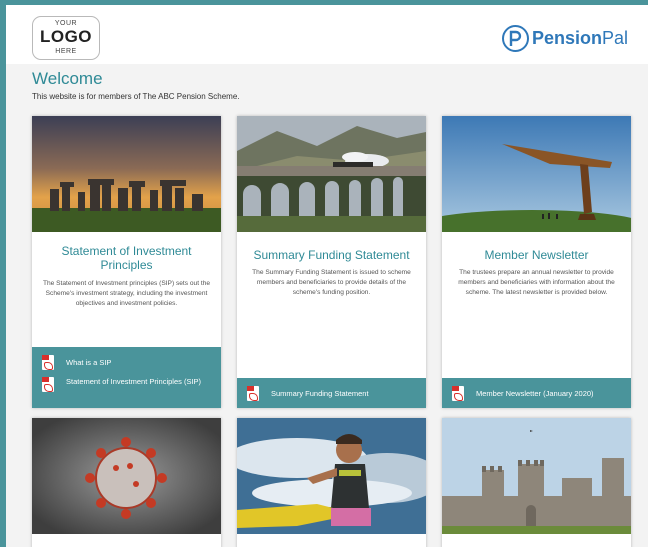  What do you see at coordinates (126, 258) in the screenshot?
I see `card-title: Statement of Investment Principles` at bounding box center [126, 258].